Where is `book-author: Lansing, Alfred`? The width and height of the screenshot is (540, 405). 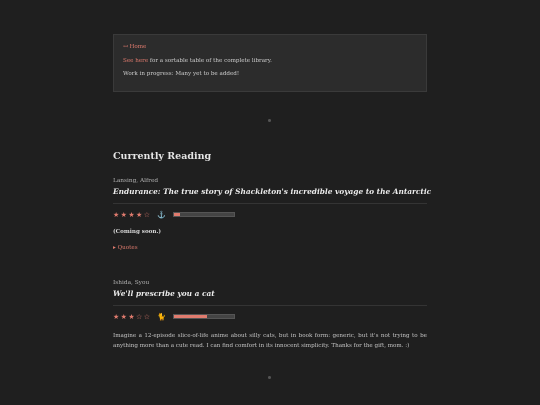 book-author: Lansing, Alfred is located at coordinates (136, 181).